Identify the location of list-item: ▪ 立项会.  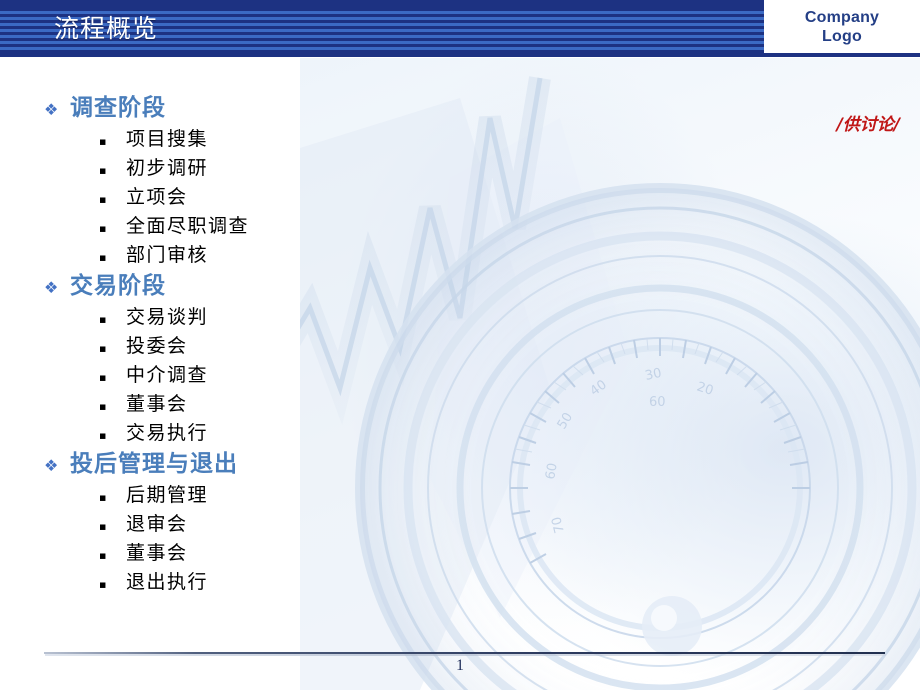
(344, 197).